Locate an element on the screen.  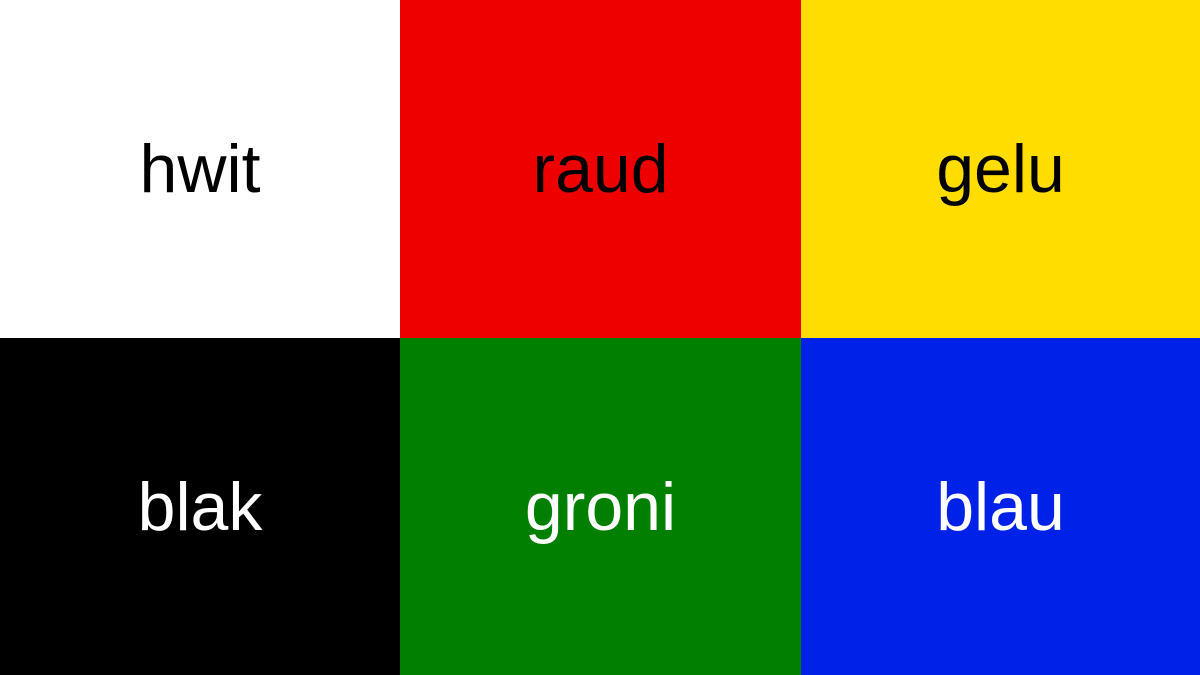
swatch-label-blue: blau is located at coordinates (1000, 506).